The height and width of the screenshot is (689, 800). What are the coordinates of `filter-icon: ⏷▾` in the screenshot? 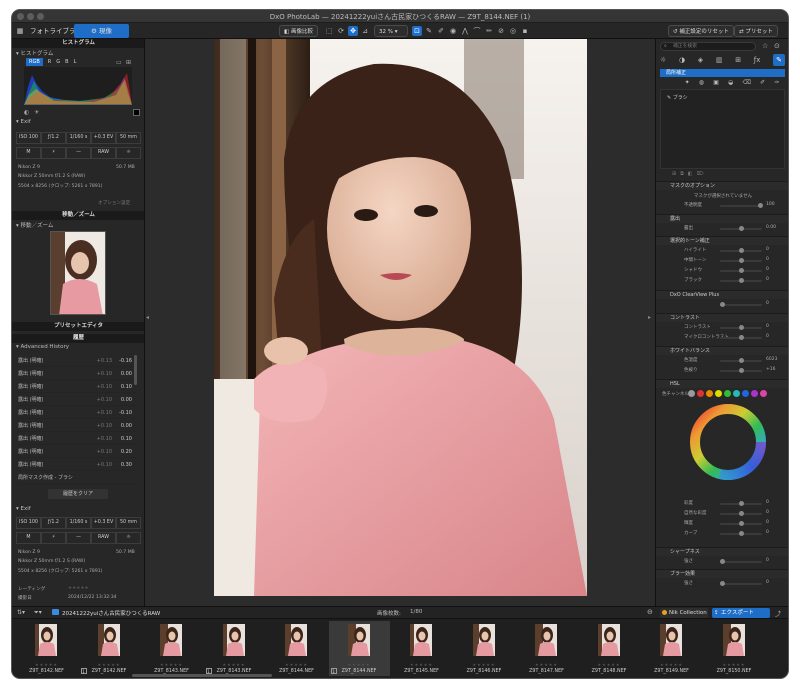 It's located at (38, 613).